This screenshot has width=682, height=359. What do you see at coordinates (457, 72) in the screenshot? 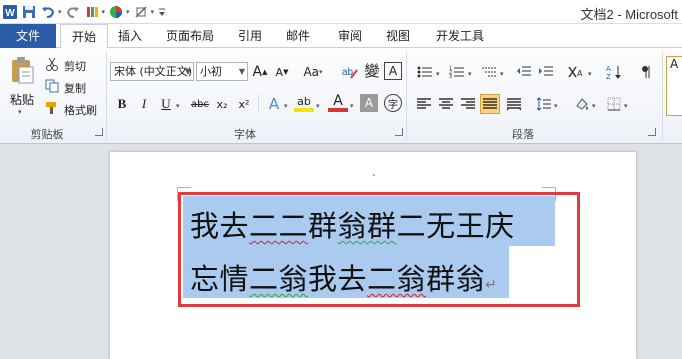
I see `numbering-icon: 123` at bounding box center [457, 72].